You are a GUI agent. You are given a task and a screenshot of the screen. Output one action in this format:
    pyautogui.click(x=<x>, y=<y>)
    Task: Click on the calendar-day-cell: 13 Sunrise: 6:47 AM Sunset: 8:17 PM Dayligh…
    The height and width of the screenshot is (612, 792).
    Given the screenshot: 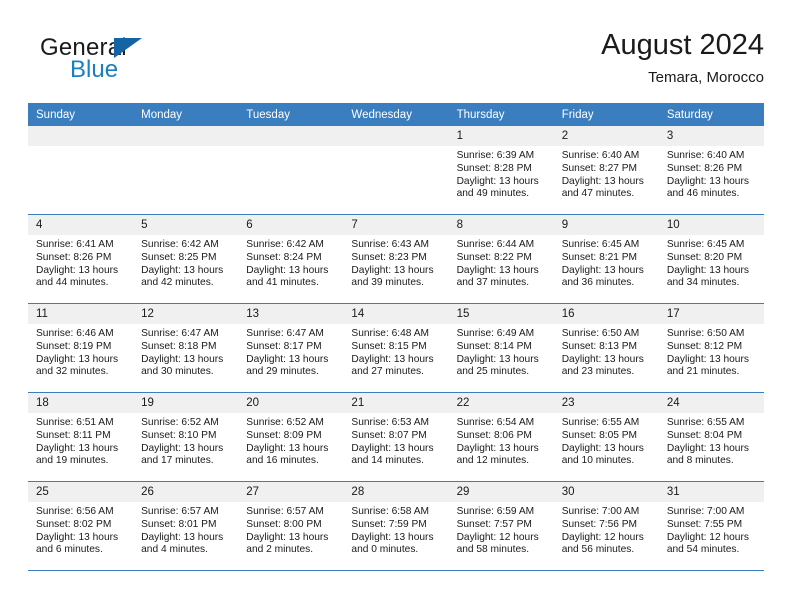 What is the action you would take?
    pyautogui.click(x=291, y=348)
    